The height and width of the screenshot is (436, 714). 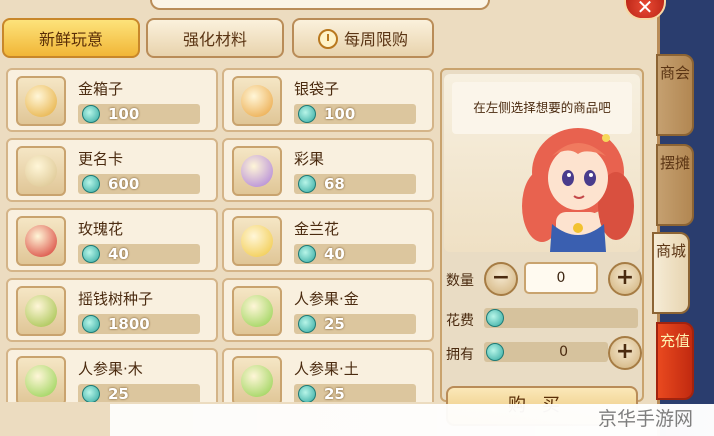 I want to click on item-name: 更名卡, so click(x=101, y=159).